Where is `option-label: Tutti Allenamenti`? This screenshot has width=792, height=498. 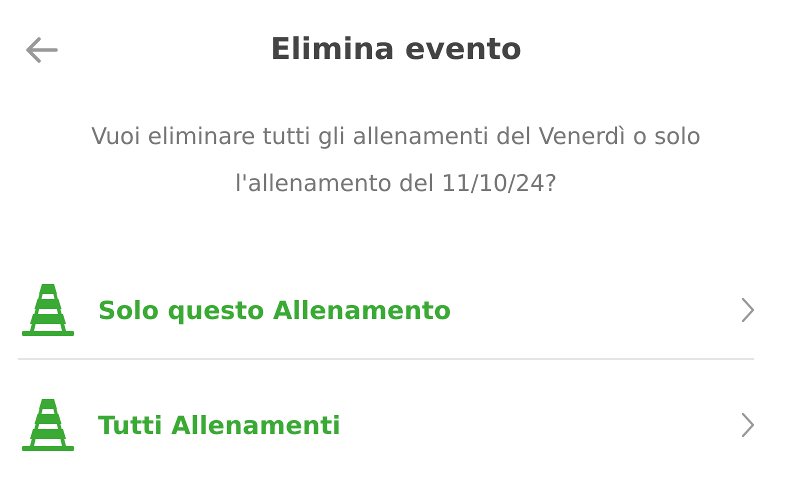
option-label: Tutti Allenamenti is located at coordinates (220, 425).